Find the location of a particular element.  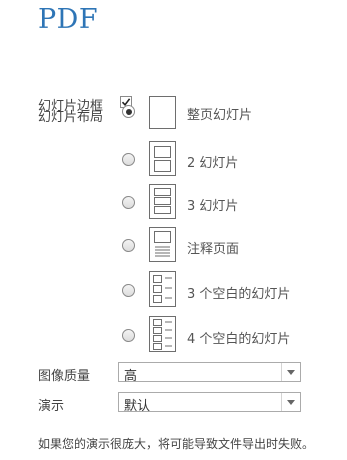

layout-option-label: 注释页面 is located at coordinates (213, 247).